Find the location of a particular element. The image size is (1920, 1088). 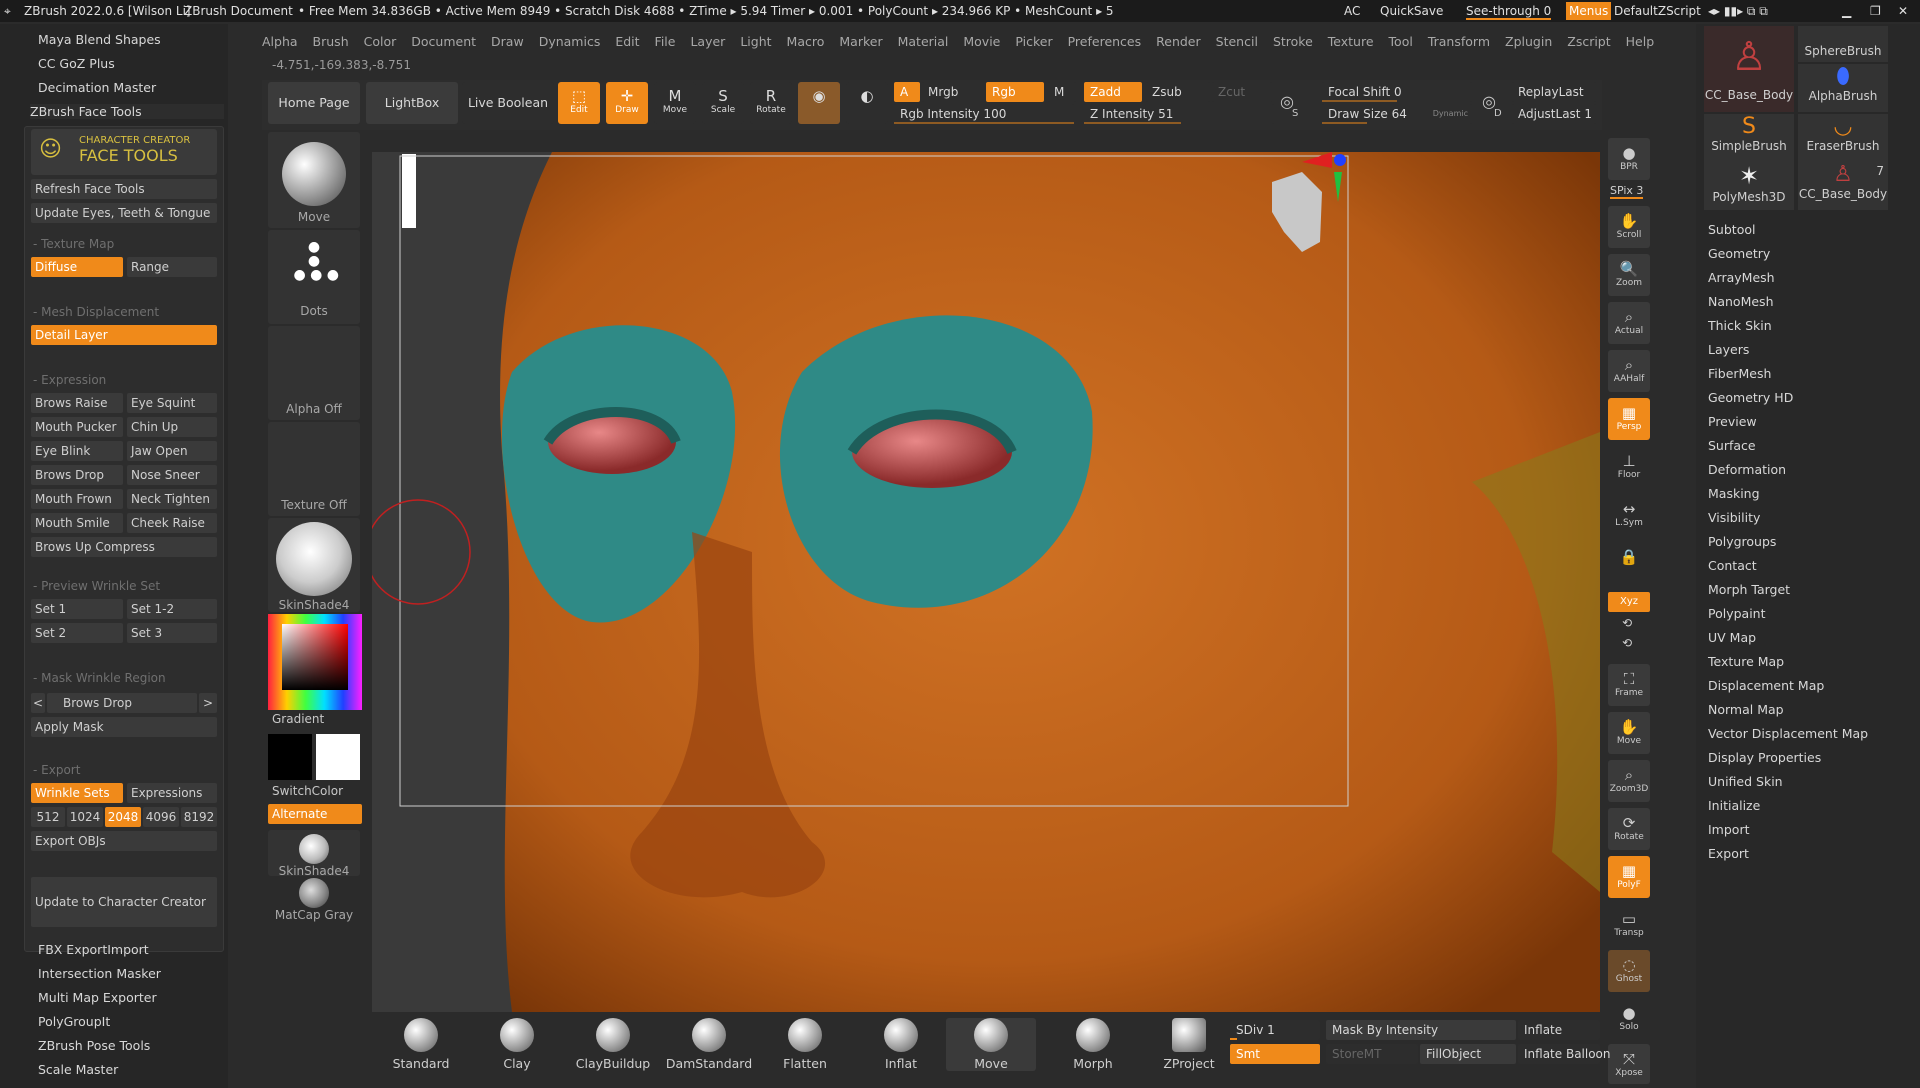

plugin-fbx: FBX ExportImport is located at coordinates (93, 949).